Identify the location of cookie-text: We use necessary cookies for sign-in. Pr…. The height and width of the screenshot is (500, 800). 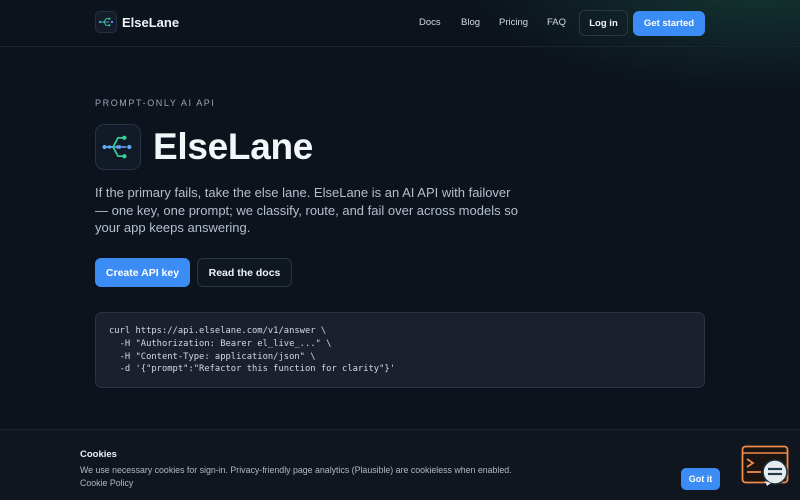
(300, 476).